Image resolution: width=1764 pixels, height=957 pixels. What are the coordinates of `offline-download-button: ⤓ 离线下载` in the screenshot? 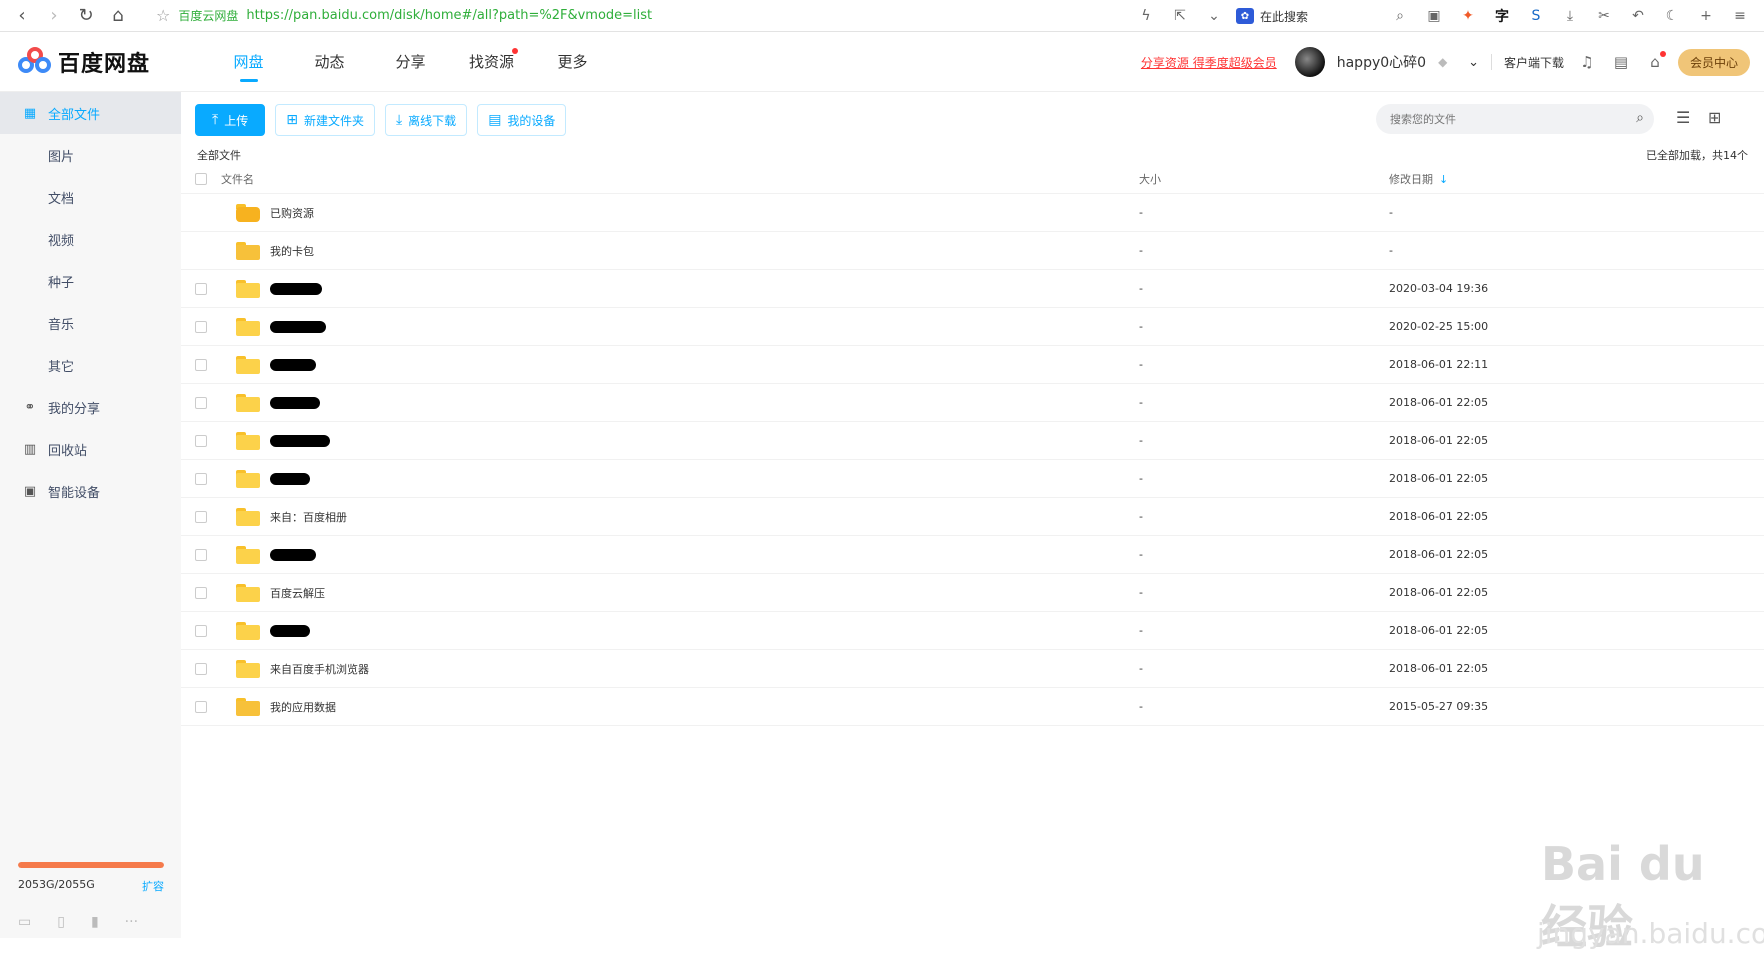 It's located at (426, 120).